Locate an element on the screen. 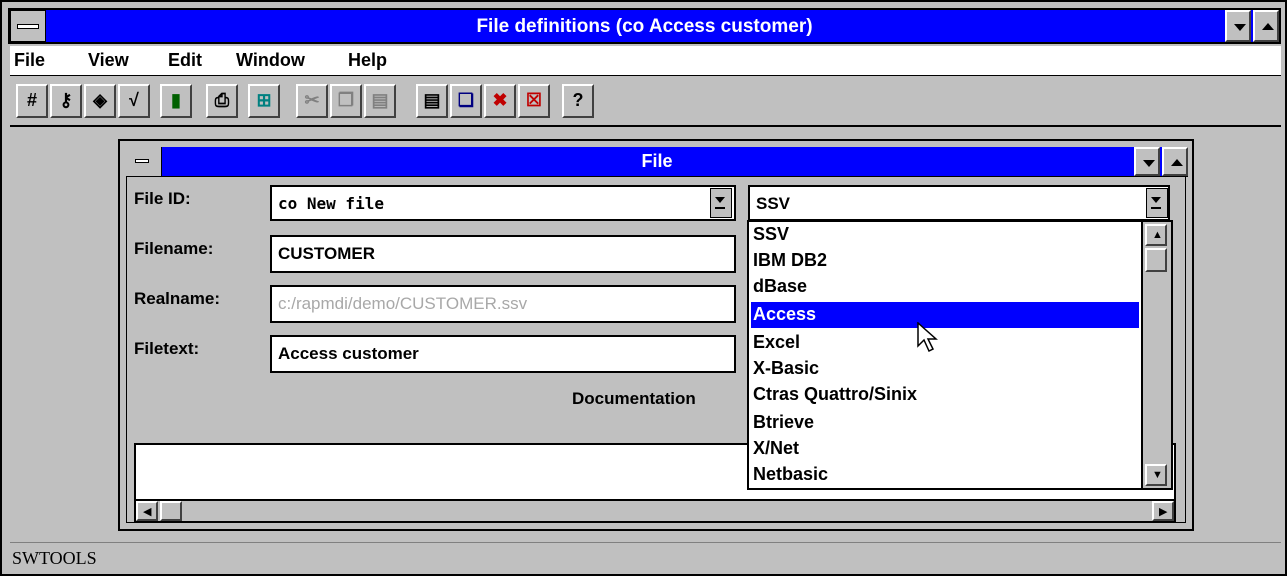 The height and width of the screenshot is (576, 1287). dropdown-vertical-scrollbar: ▲ ▼ is located at coordinates (1156, 355).